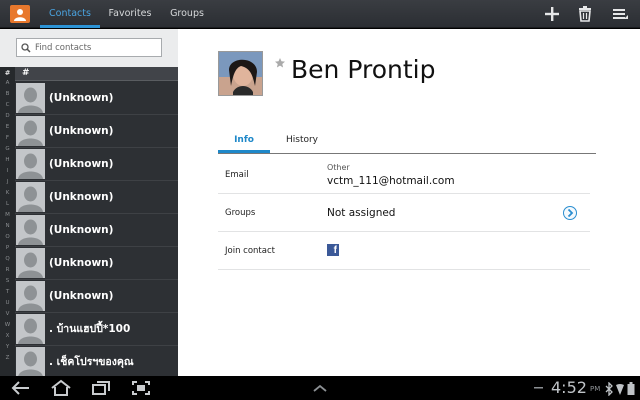 The height and width of the screenshot is (400, 640). What do you see at coordinates (7, 94) in the screenshot?
I see `index-letter: B` at bounding box center [7, 94].